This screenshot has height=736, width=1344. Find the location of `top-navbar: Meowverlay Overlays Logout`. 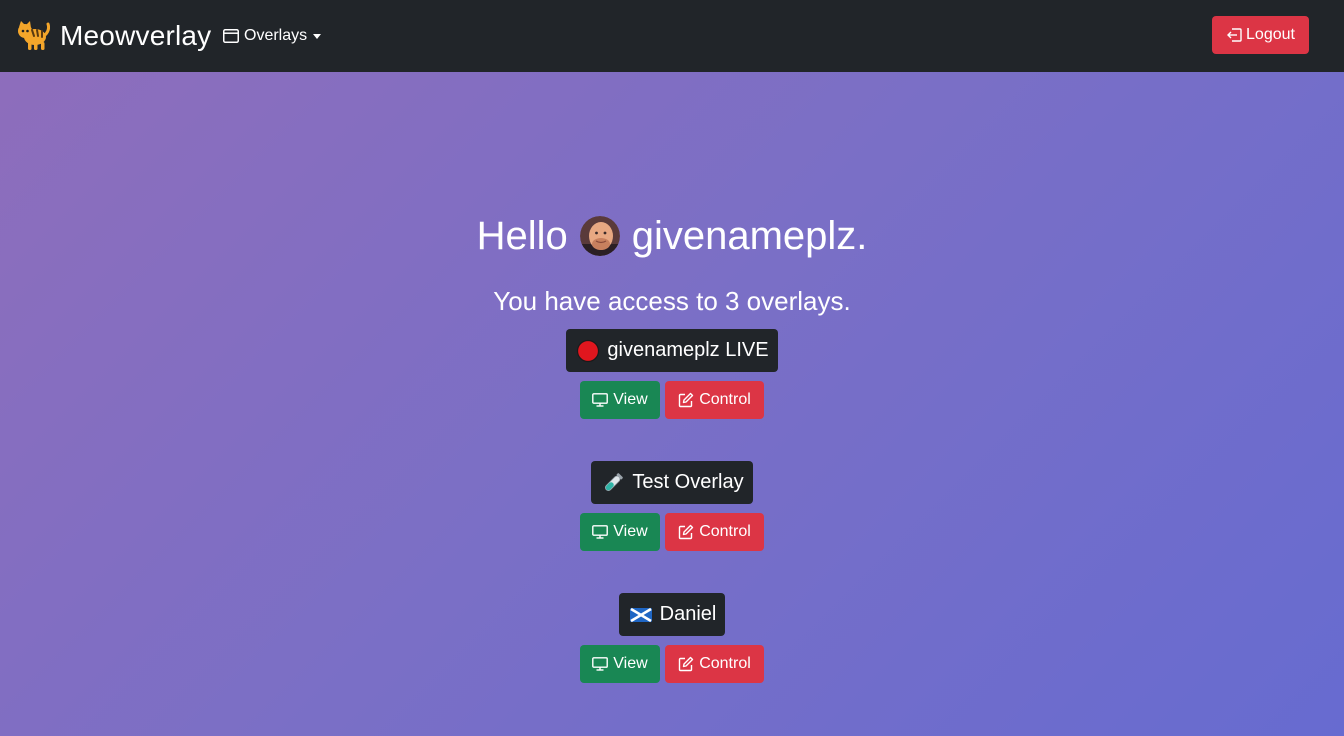

top-navbar: Meowverlay Overlays Logout is located at coordinates (672, 36).